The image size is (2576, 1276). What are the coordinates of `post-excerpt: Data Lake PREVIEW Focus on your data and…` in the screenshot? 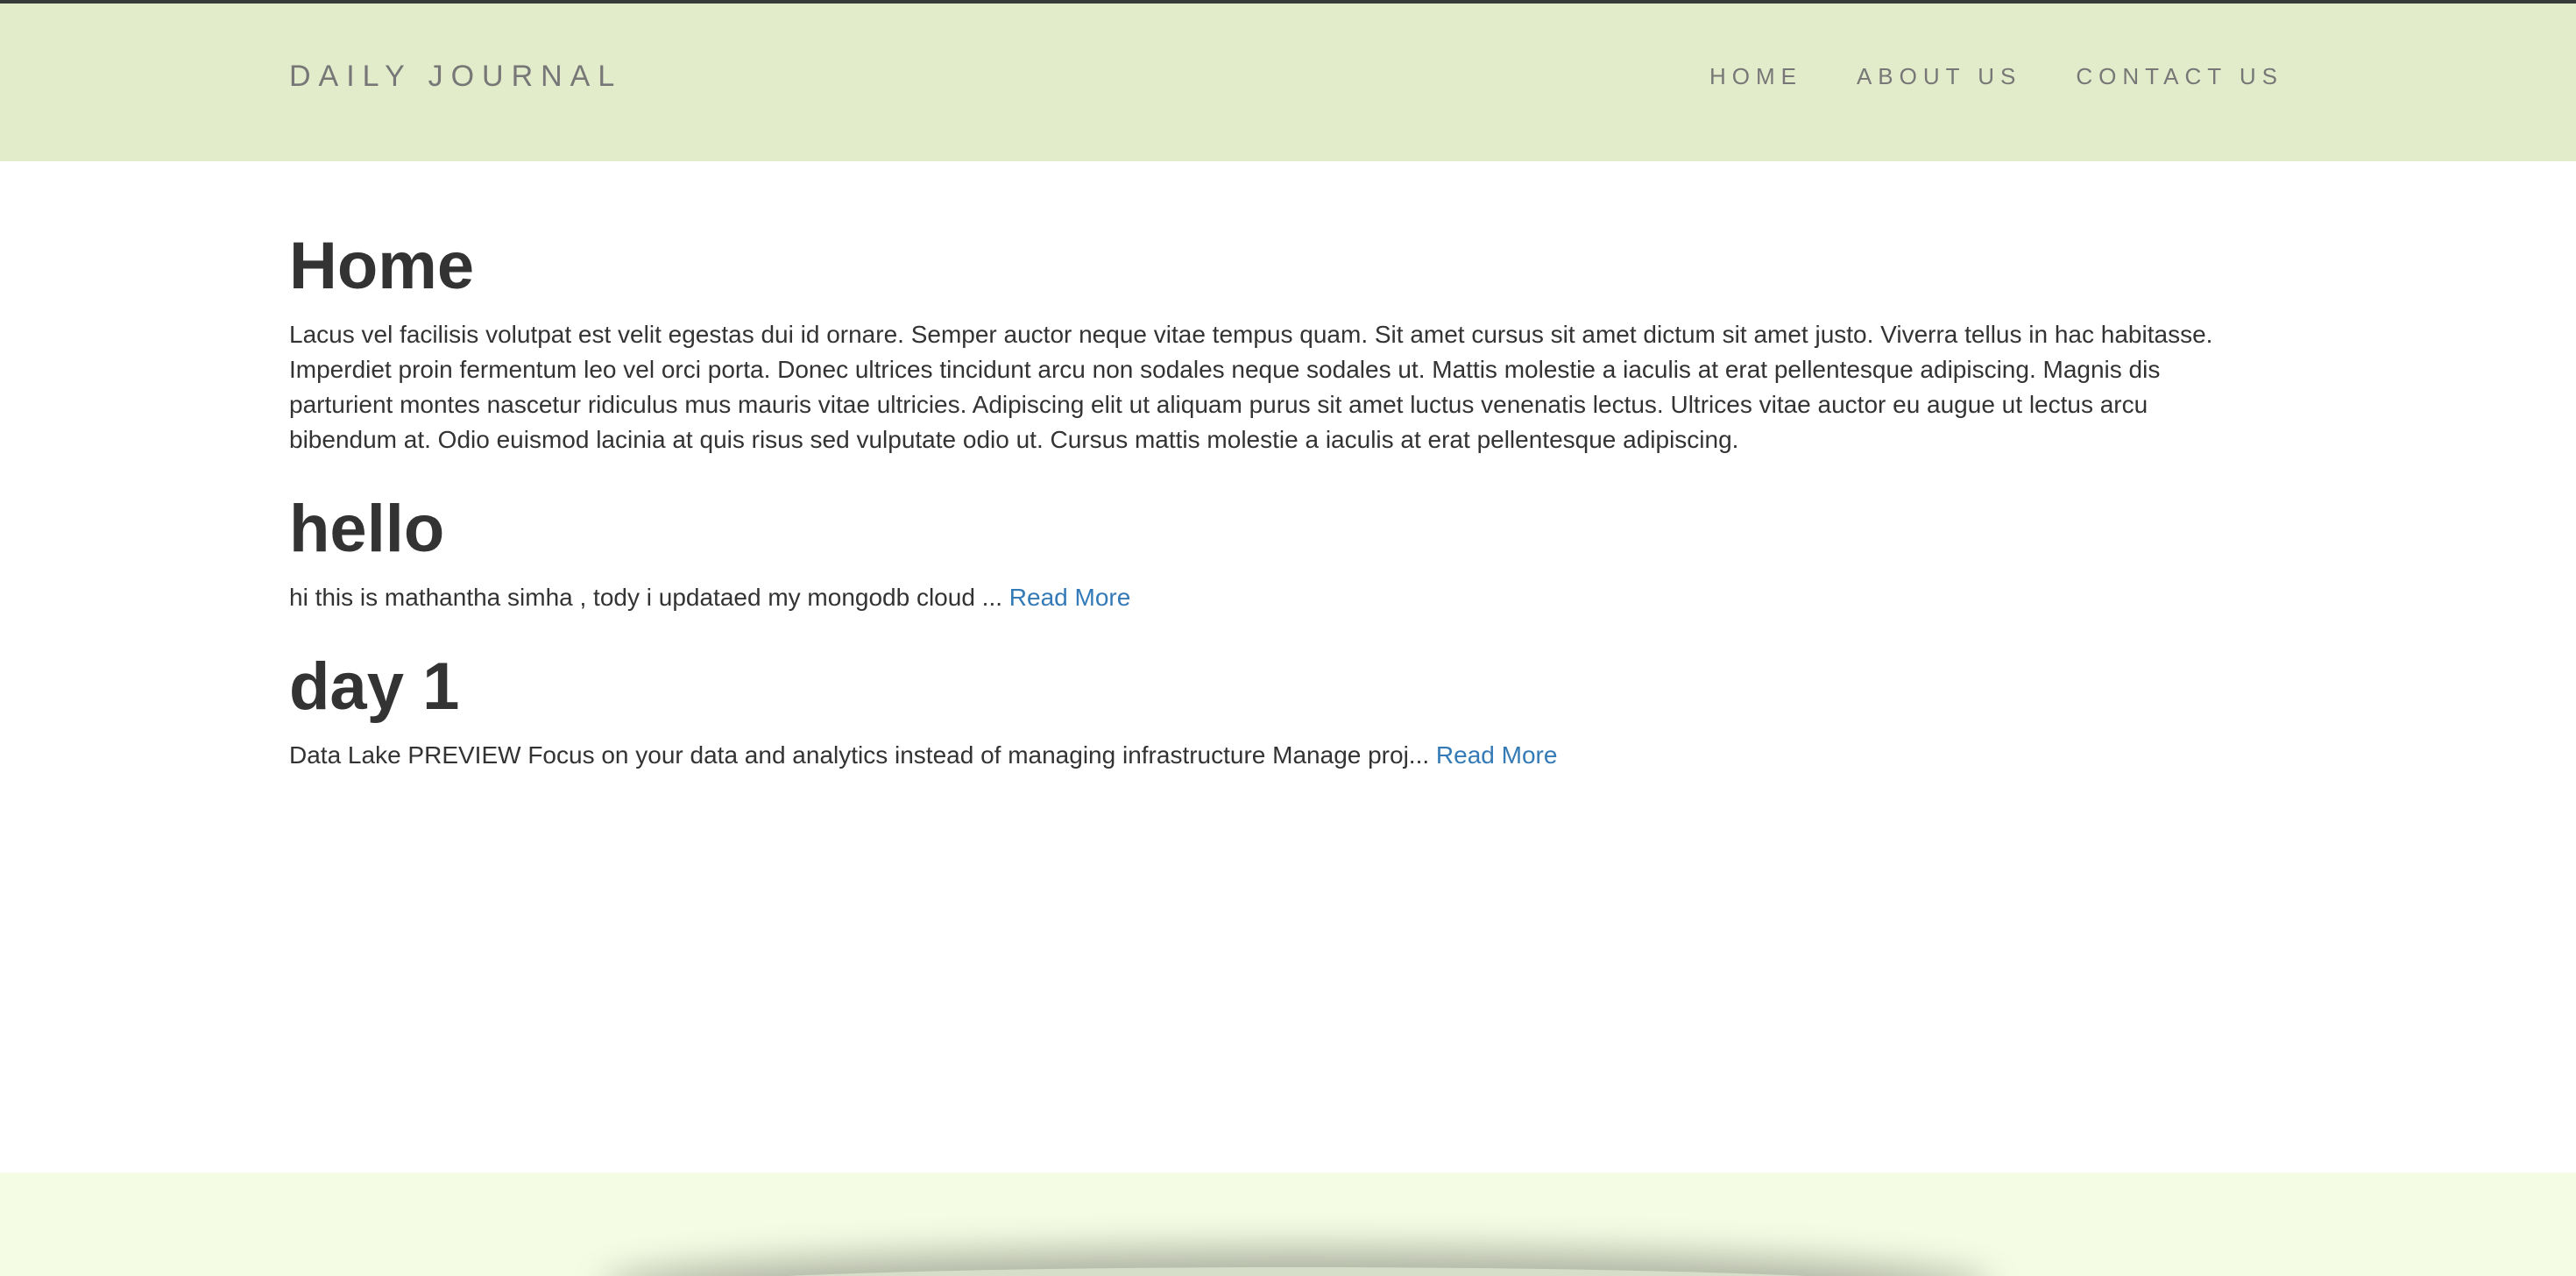 It's located at (923, 755).